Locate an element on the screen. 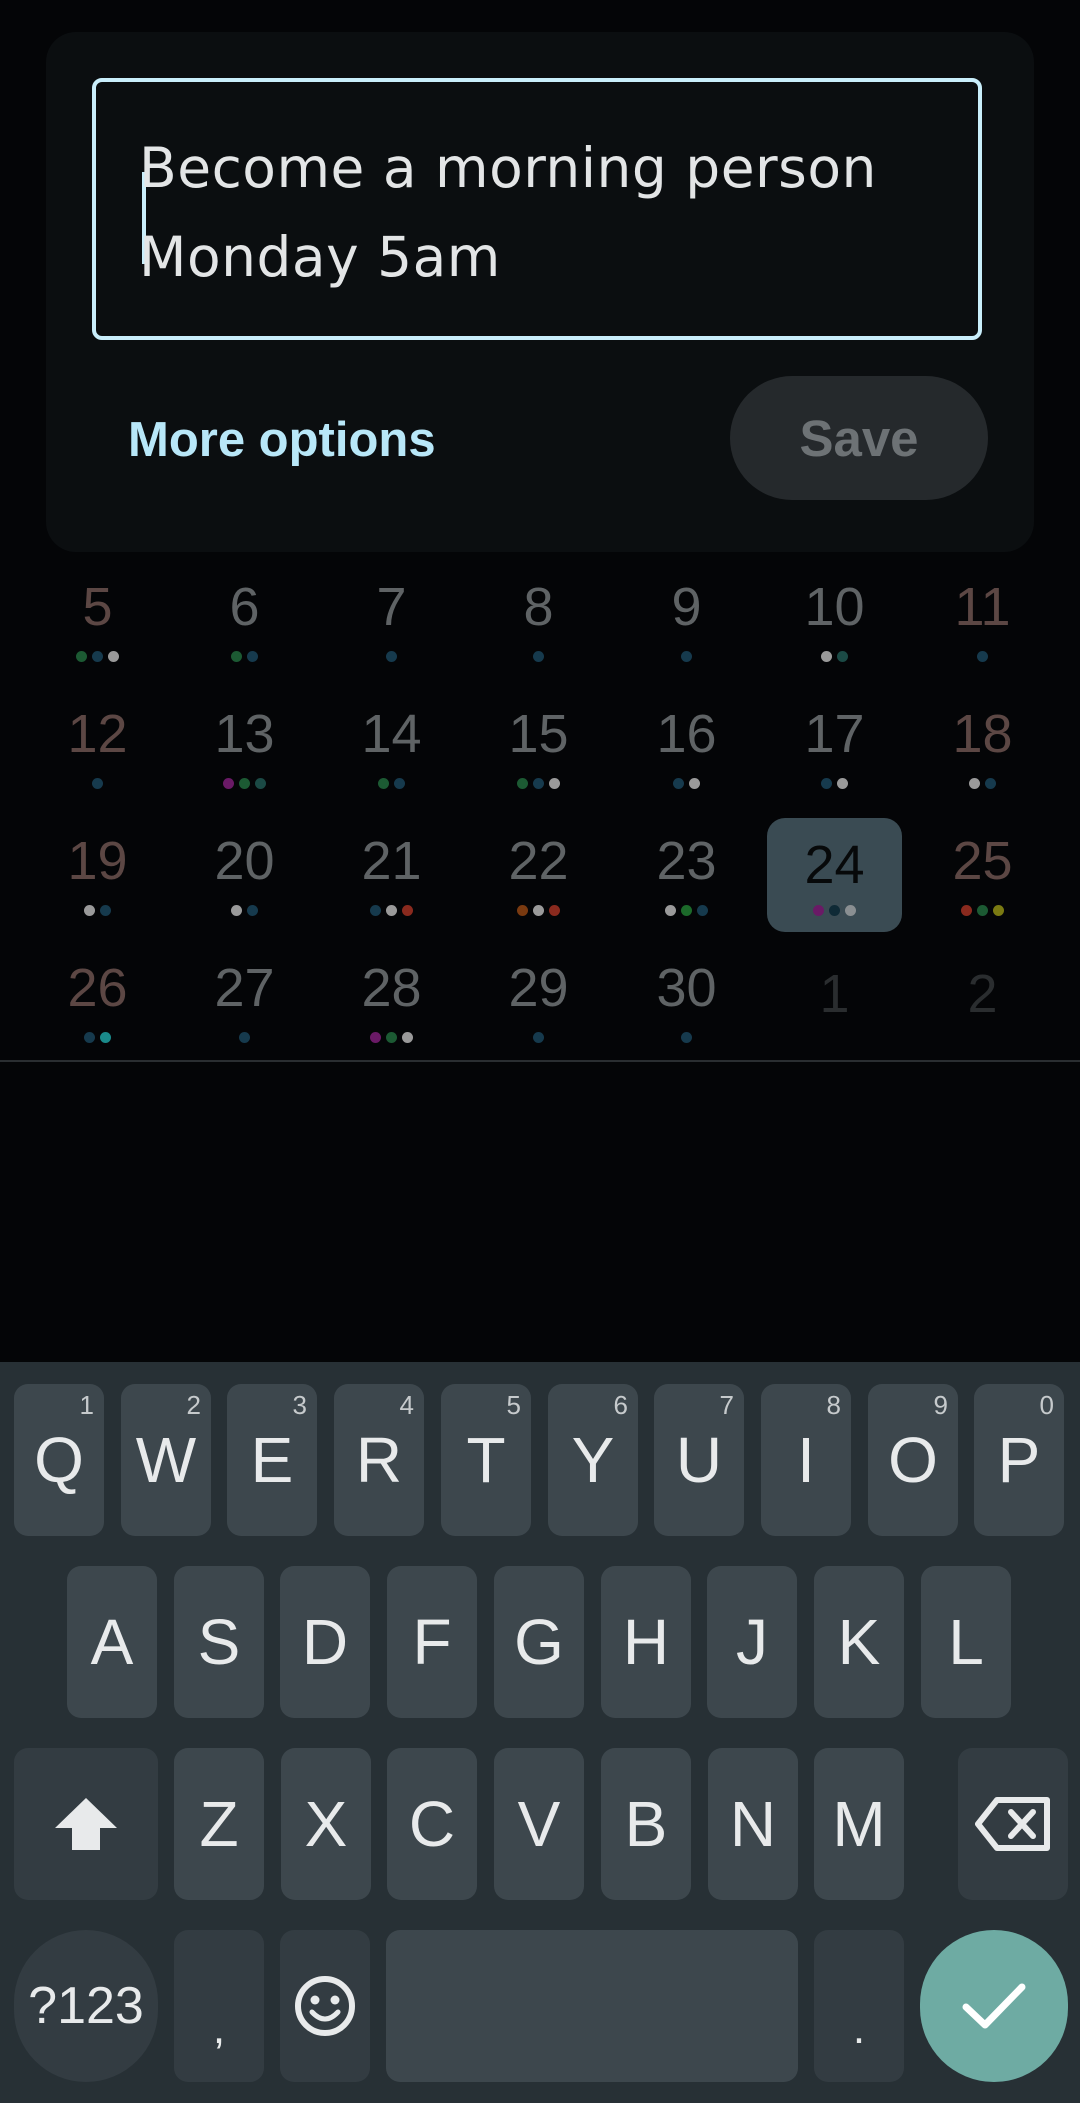 The image size is (1080, 2103). key-e: E3 is located at coordinates (272, 1460).